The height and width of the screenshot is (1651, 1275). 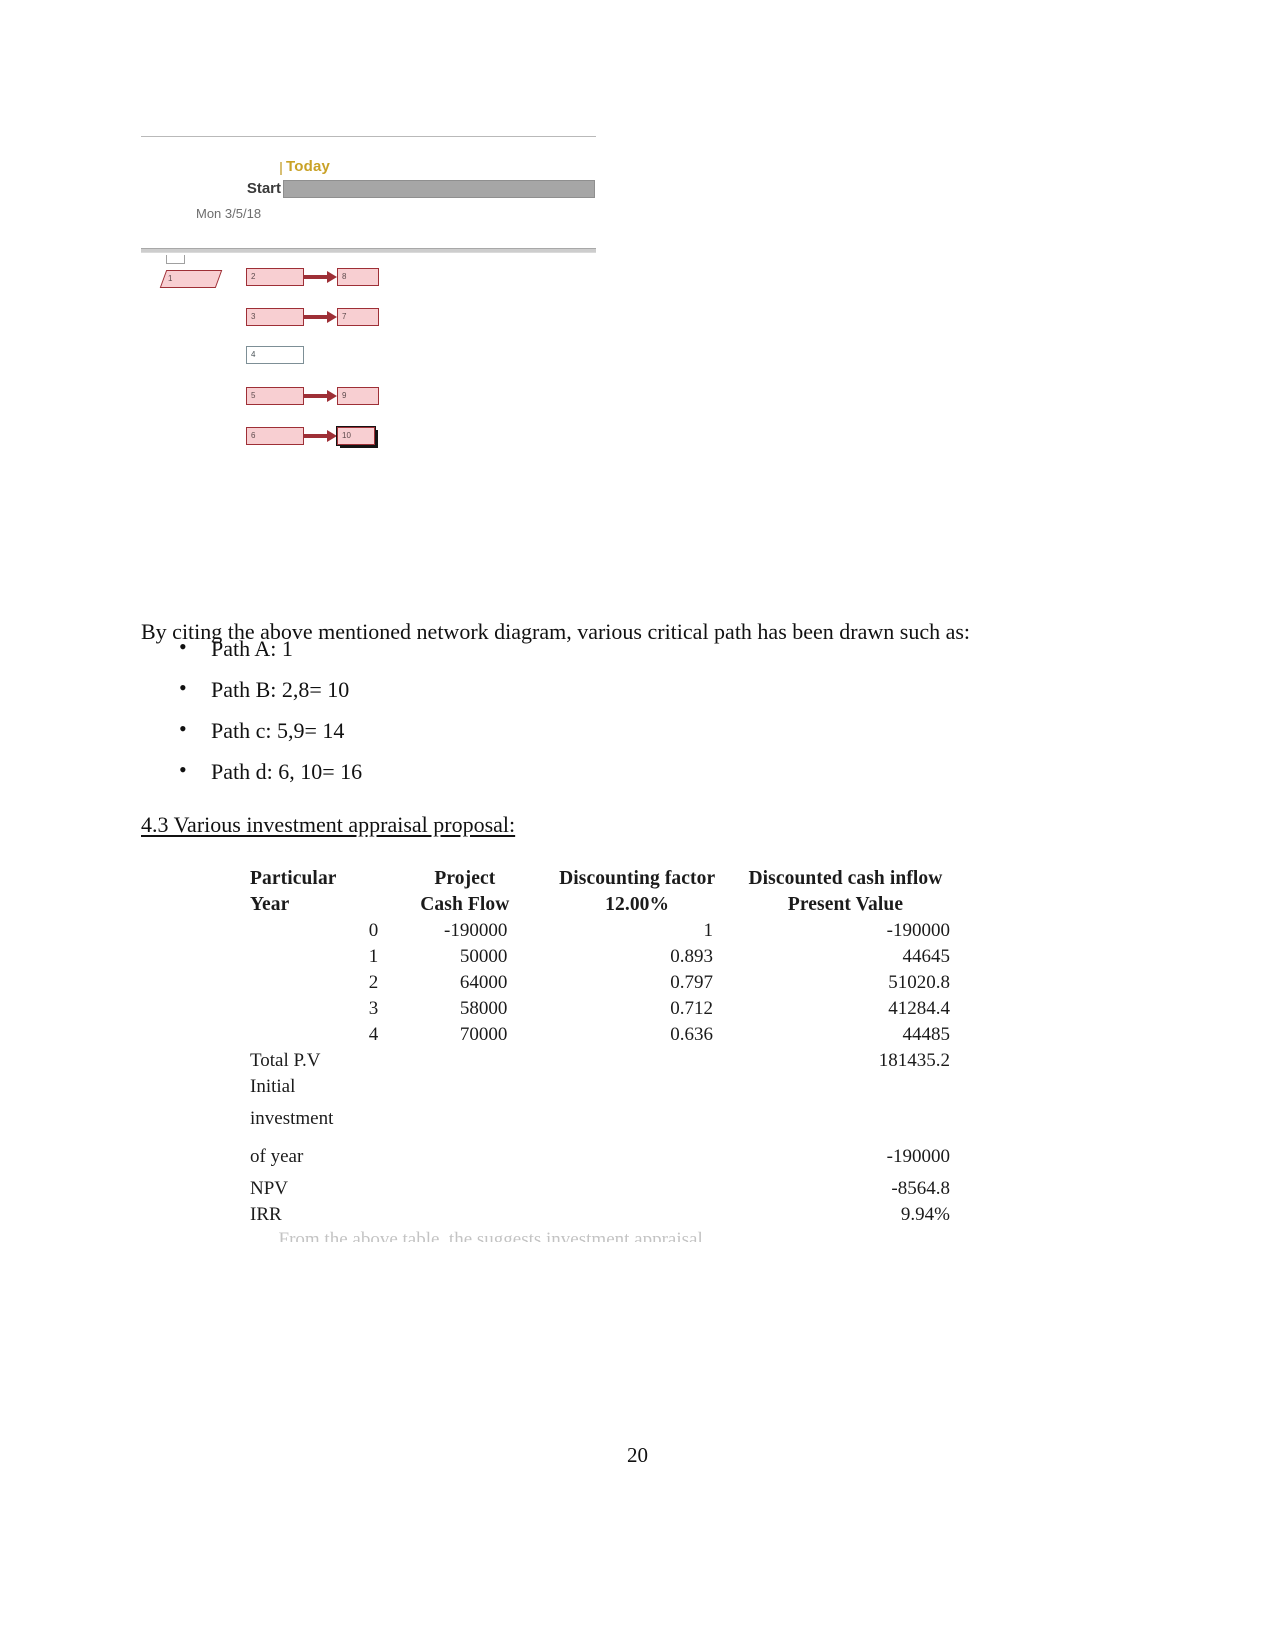 I want to click on summary-row-npv: NPV -8564.8, so click(x=600, y=1189).